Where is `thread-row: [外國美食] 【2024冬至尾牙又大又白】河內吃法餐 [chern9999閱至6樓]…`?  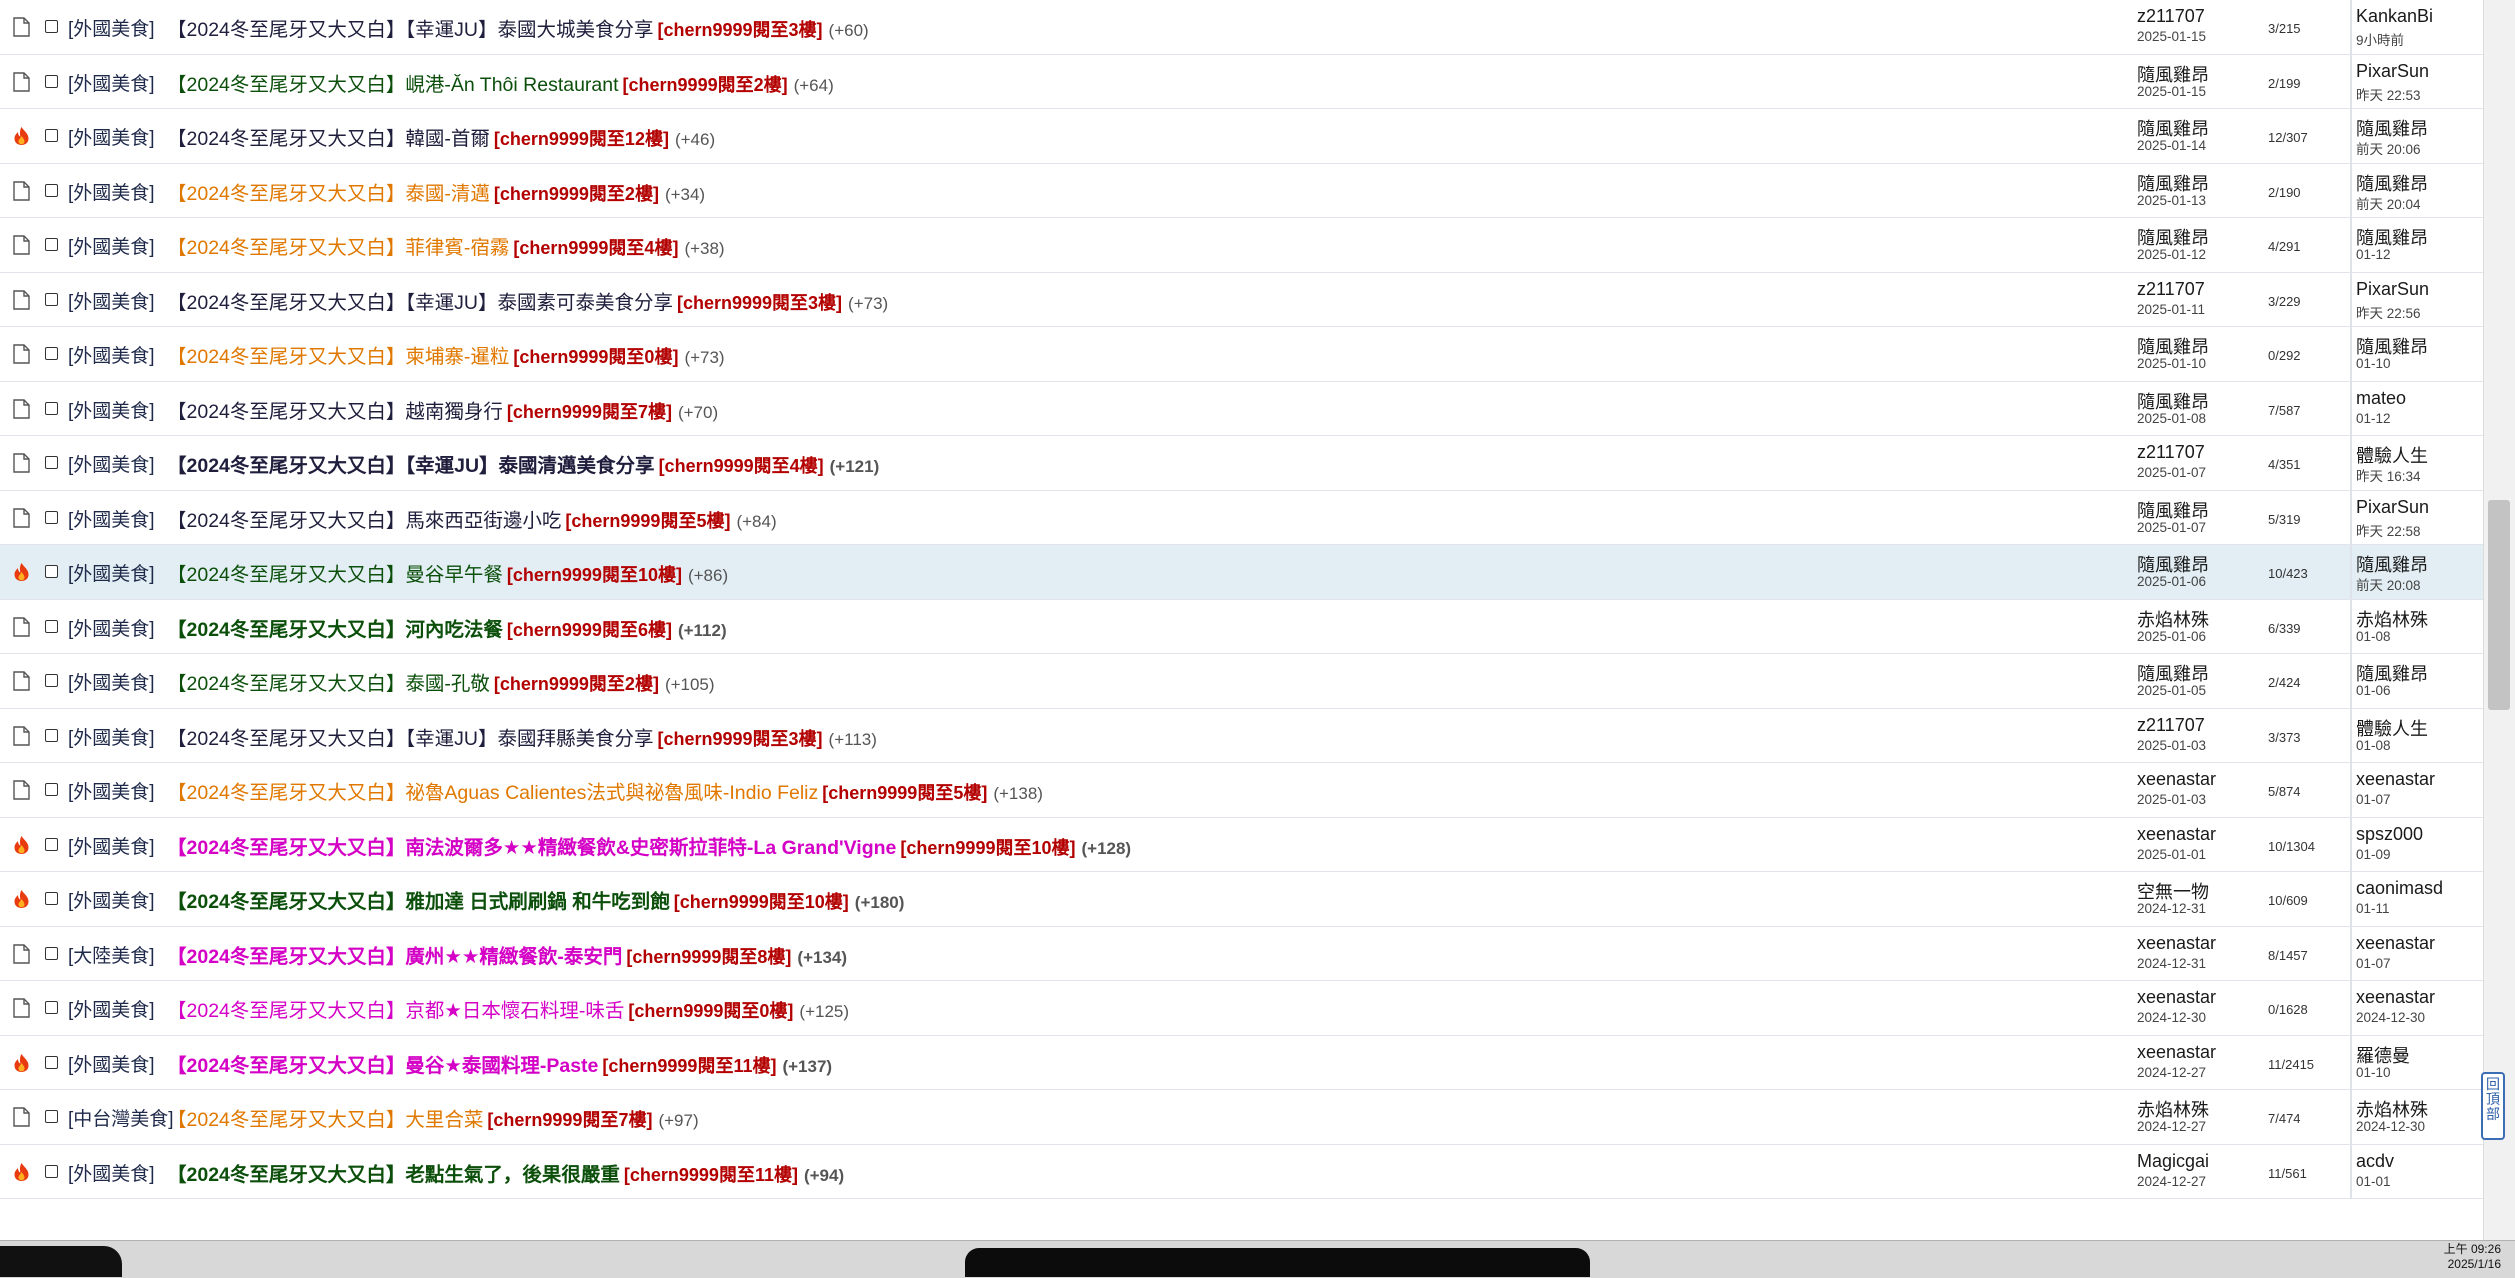
thread-row: [外國美食] 【2024冬至尾牙又大又白】河內吃法餐 [chern9999閱至6樓]… is located at coordinates (1241, 626).